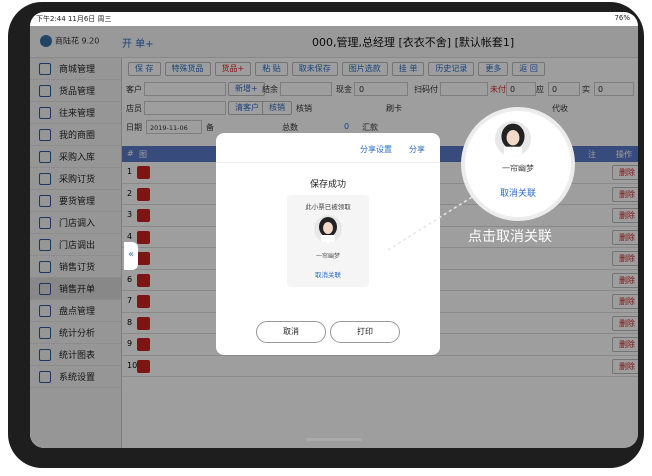 This screenshot has height=476, width=652. Describe the element at coordinates (334, 439) in the screenshot. I see `home-indicator` at that location.